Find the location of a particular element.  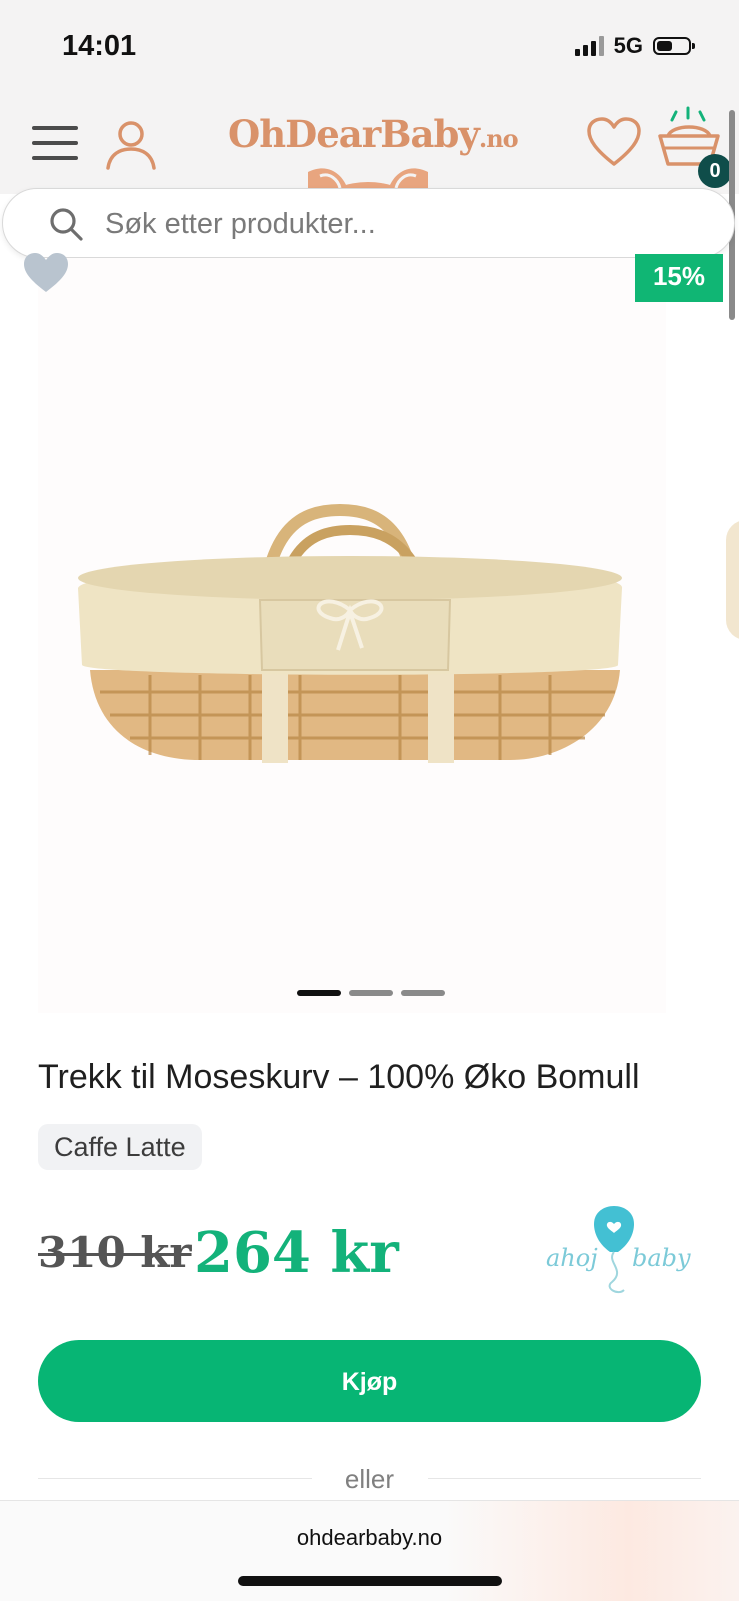

favorite-heart-icon is located at coordinates (46, 274).